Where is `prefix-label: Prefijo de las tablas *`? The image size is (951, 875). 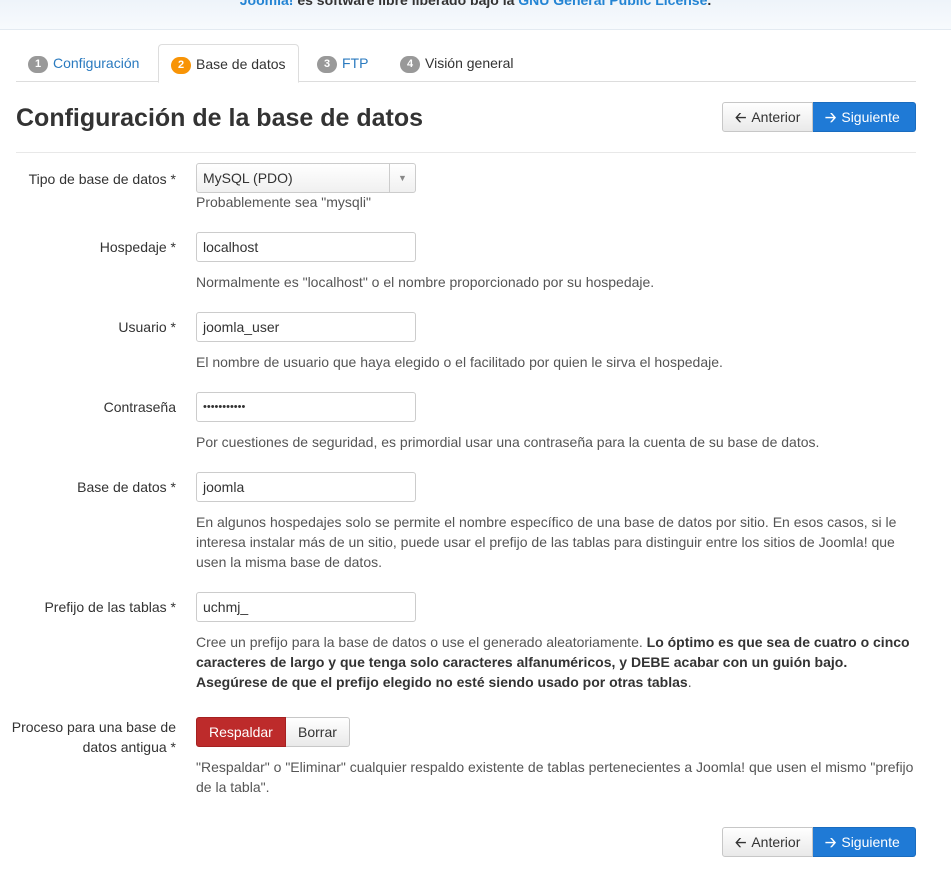 prefix-label: Prefijo de las tablas * is located at coordinates (110, 607).